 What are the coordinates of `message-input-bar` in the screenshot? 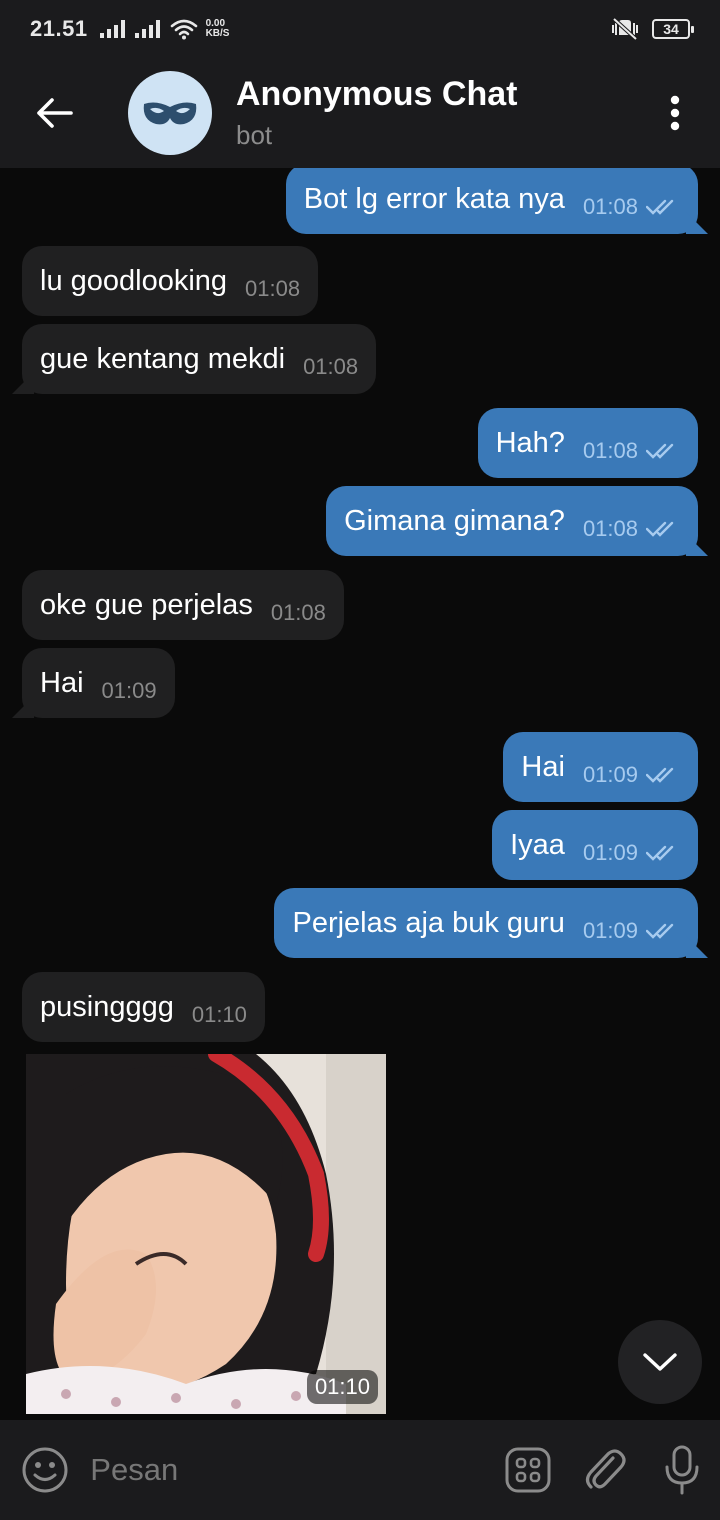 It's located at (360, 1470).